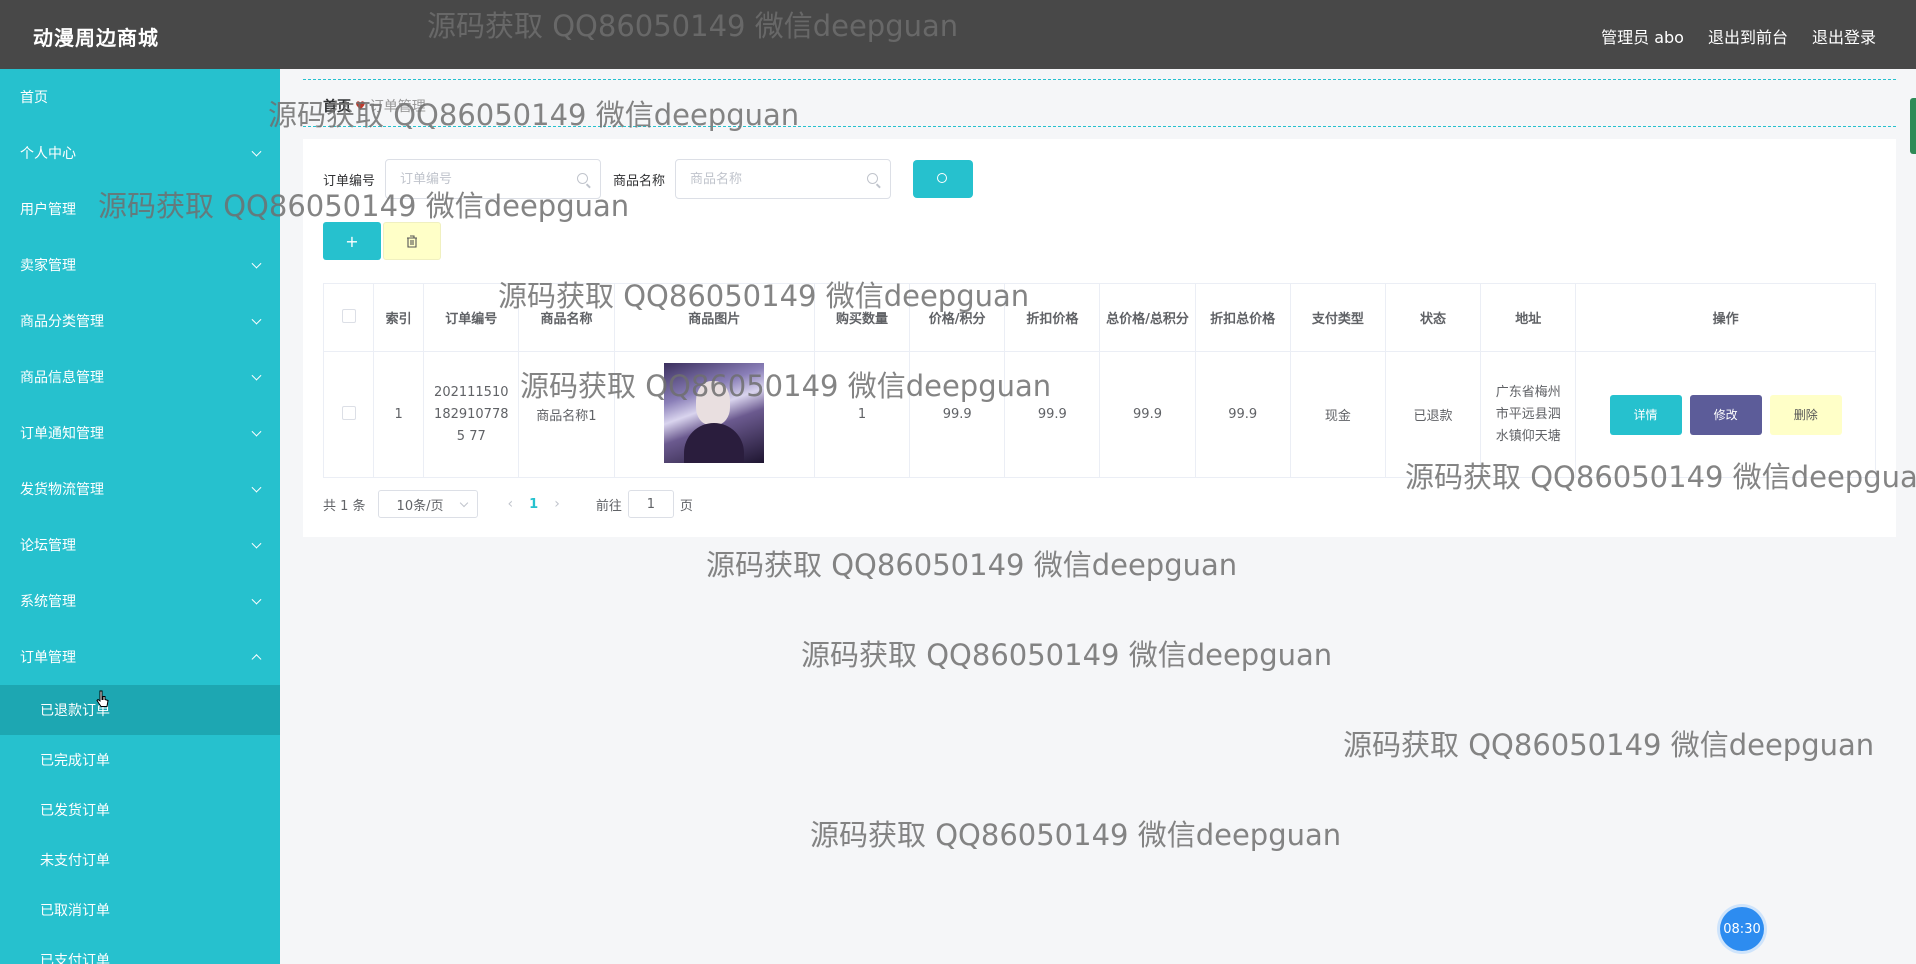  What do you see at coordinates (639, 181) in the screenshot?
I see `product-name-label: 商品名称` at bounding box center [639, 181].